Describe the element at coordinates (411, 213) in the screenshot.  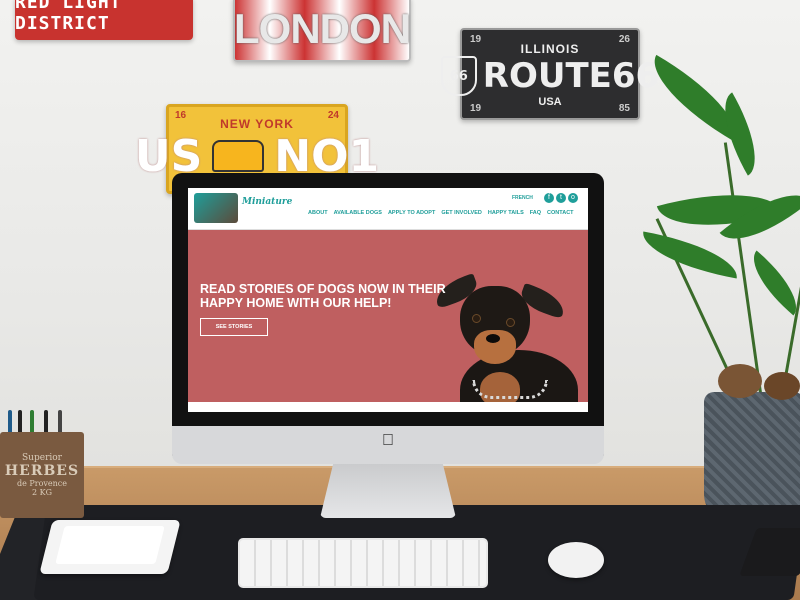
I see `nav-apply-to-adopt: APPLY TO ADOPT` at that location.